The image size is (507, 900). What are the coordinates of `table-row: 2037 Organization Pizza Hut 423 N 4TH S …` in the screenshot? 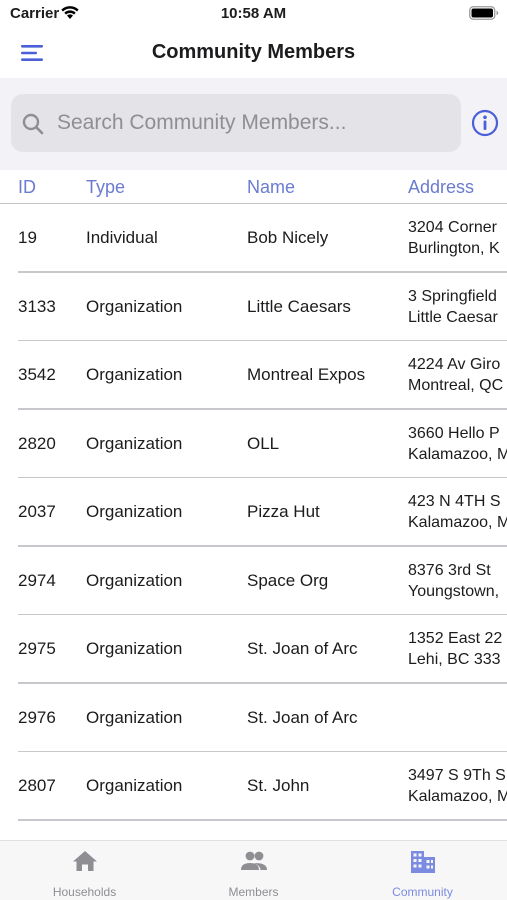 It's located at (253, 512).